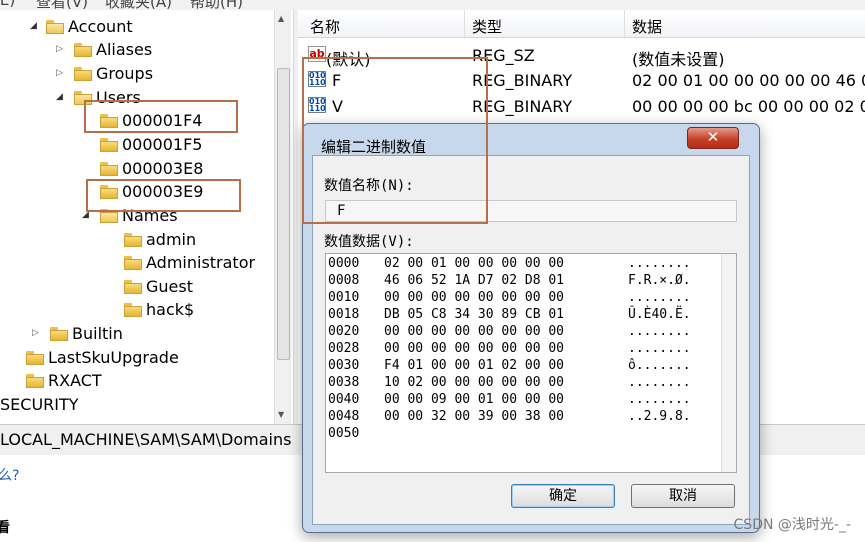 Image resolution: width=865 pixels, height=542 pixels. What do you see at coordinates (678, 59) in the screenshot?
I see `value-data: (数值未设置)` at bounding box center [678, 59].